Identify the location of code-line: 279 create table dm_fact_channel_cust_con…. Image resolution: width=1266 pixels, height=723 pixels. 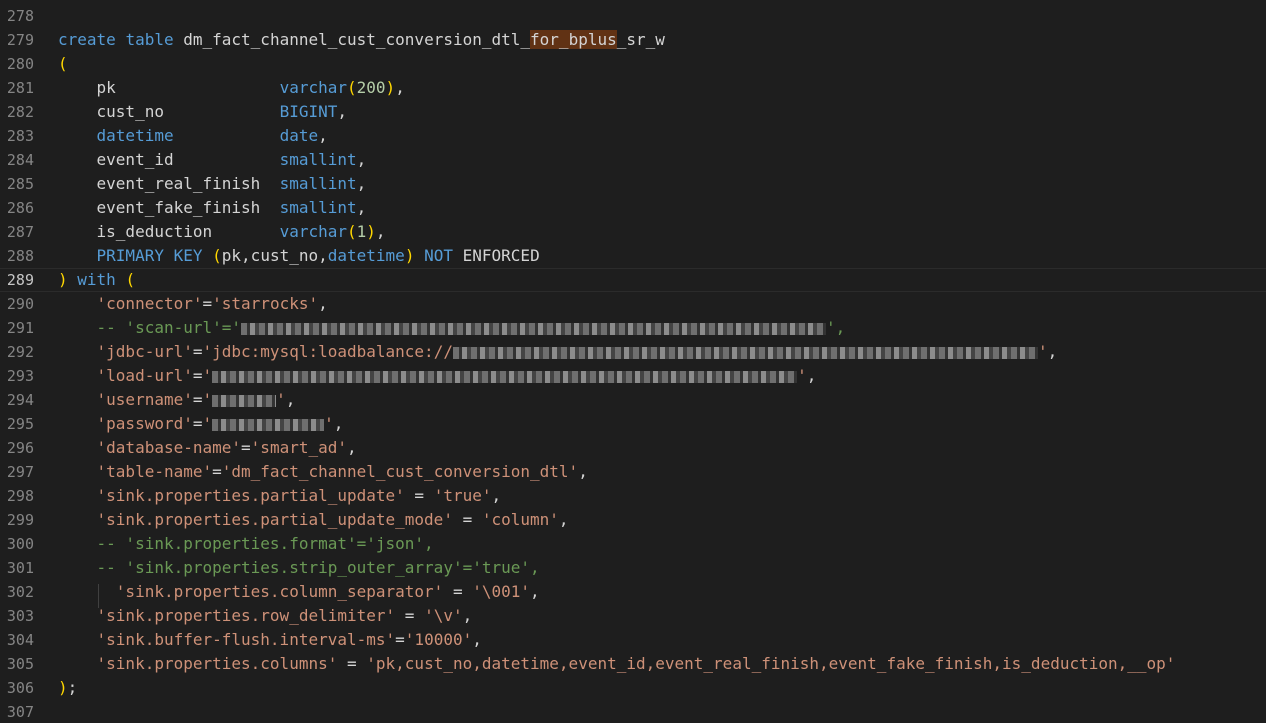
(633, 40).